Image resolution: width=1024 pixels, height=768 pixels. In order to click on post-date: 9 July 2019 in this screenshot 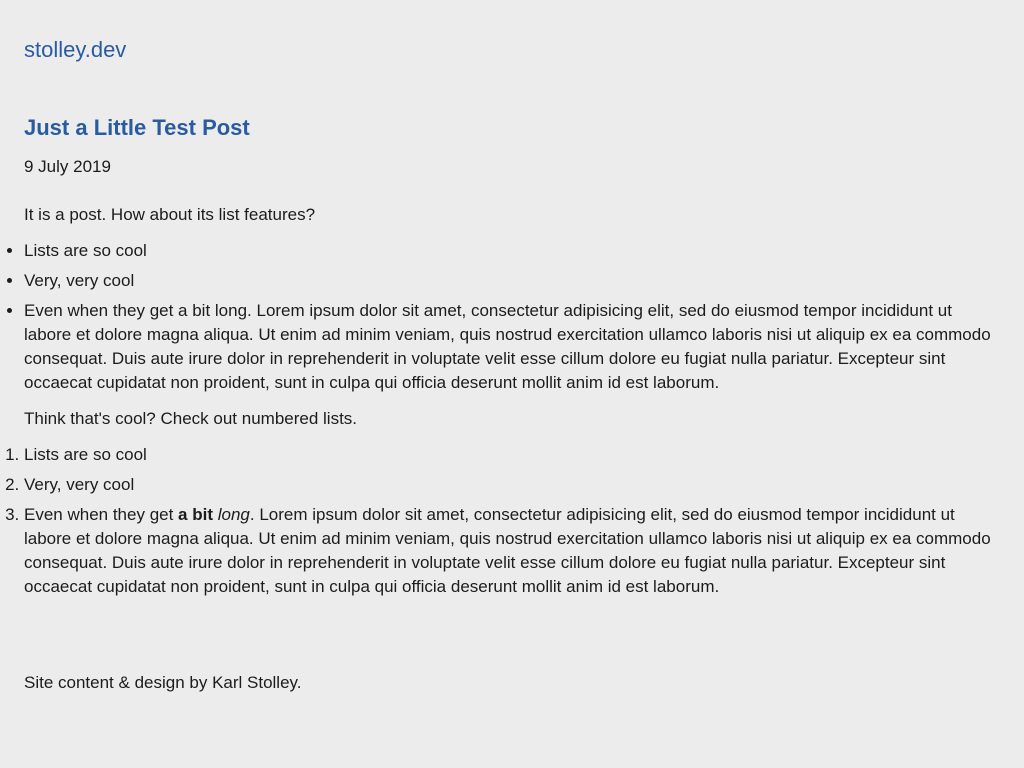, I will do `click(67, 166)`.